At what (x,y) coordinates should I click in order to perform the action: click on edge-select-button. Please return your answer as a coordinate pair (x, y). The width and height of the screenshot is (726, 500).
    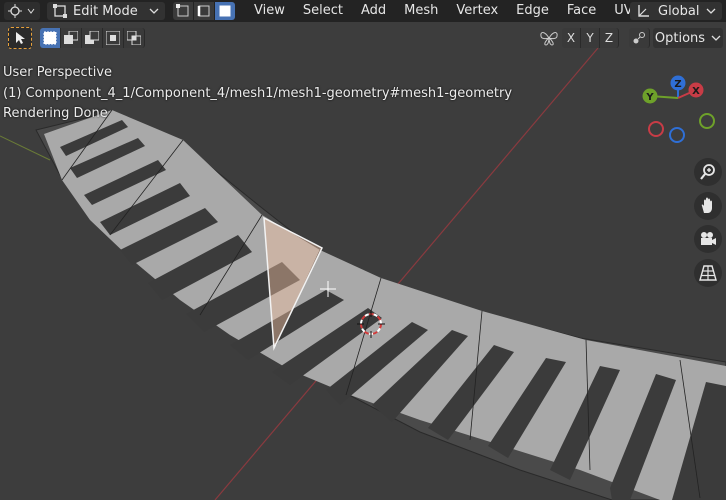
    Looking at the image, I should click on (204, 11).